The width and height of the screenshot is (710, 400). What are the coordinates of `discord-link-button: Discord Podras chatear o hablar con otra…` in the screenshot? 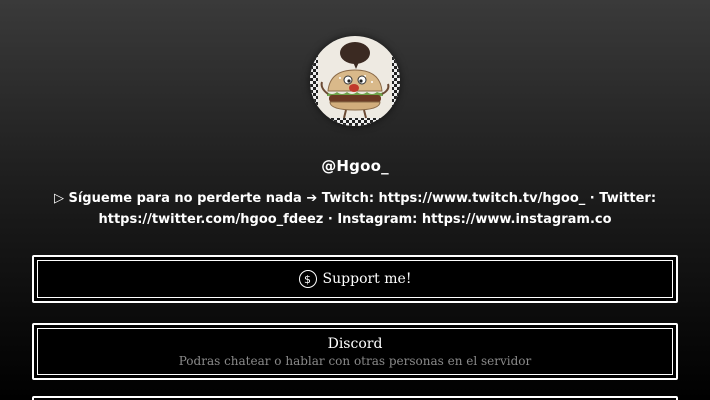 It's located at (355, 351).